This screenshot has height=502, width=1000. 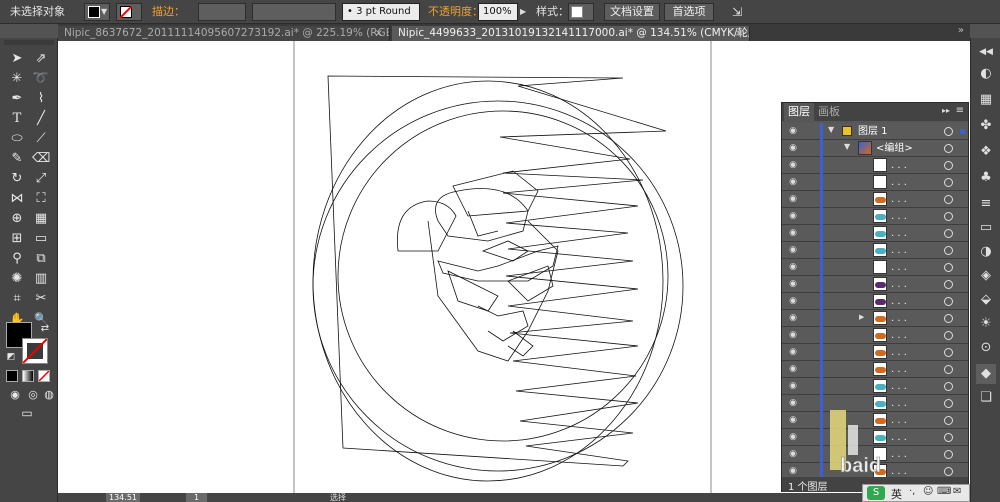 I want to click on paintbrush-tool-icon: ⟋, so click(x=41, y=139).